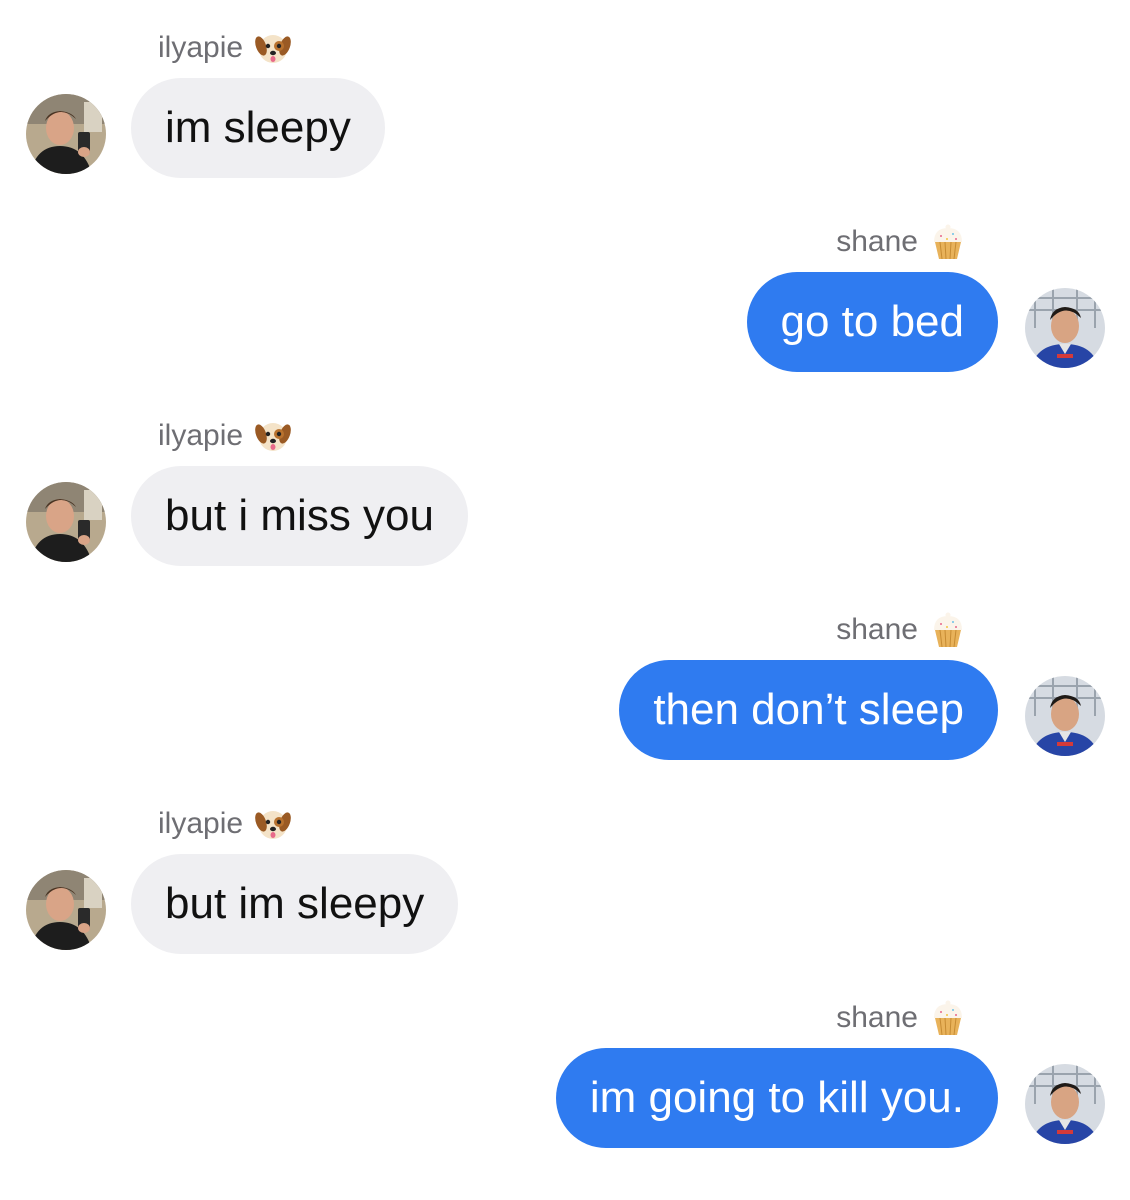 The height and width of the screenshot is (1200, 1130). I want to click on message-row: shane then don’t sleep, so click(565, 695).